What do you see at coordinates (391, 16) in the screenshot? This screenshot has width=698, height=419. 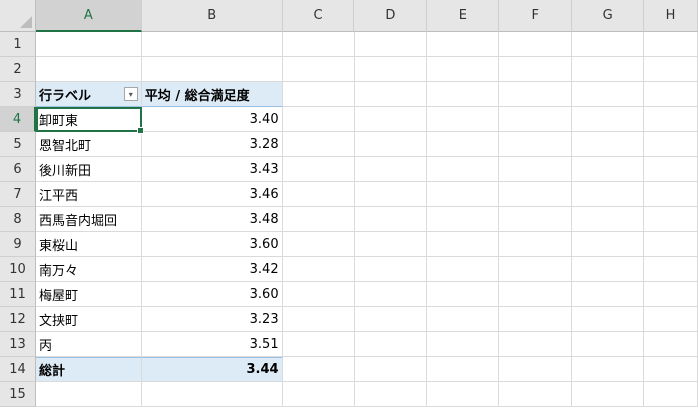 I see `column-header-d: D` at bounding box center [391, 16].